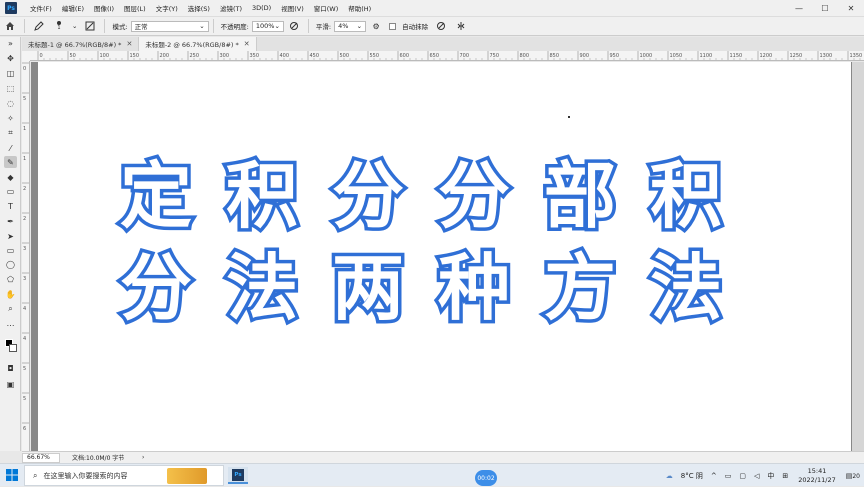 This screenshot has height=487, width=864. I want to click on path-selection-tool-icon: ➤, so click(10, 236).